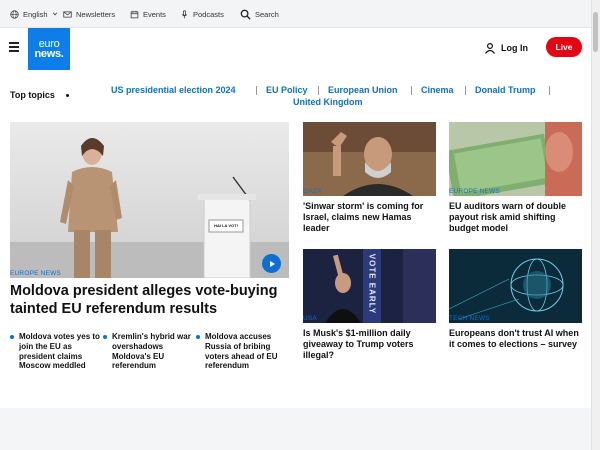 The height and width of the screenshot is (450, 600). Describe the element at coordinates (245, 14) in the screenshot. I see `search-icon` at that location.